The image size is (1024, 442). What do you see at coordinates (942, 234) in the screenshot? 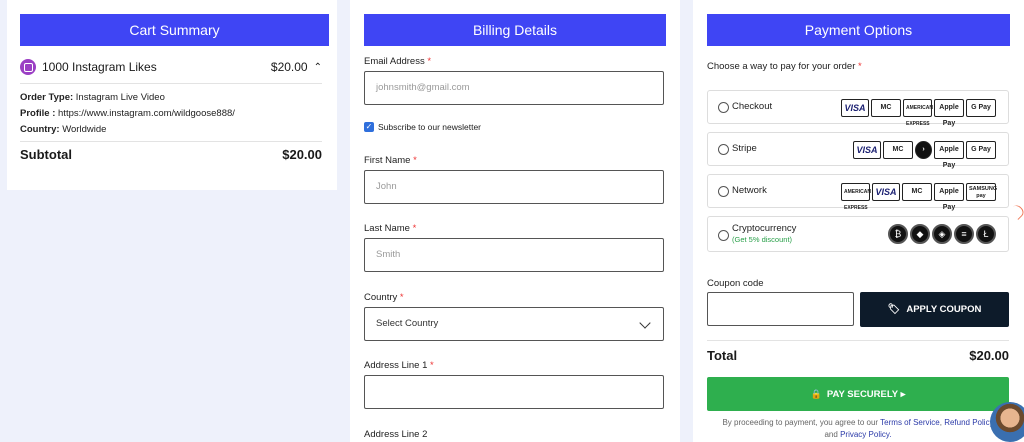
I see `bnb-icon: ◈` at bounding box center [942, 234].